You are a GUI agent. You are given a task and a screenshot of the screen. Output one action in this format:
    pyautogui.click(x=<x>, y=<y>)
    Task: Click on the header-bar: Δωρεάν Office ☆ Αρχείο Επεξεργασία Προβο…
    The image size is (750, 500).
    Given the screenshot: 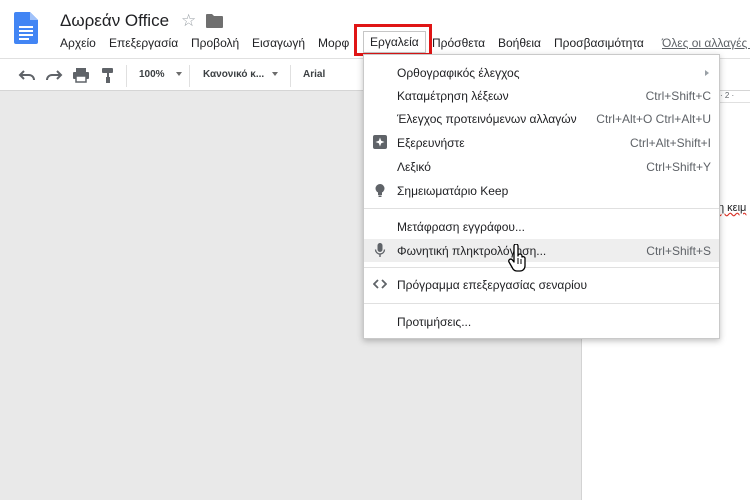 What is the action you would take?
    pyautogui.click(x=375, y=29)
    